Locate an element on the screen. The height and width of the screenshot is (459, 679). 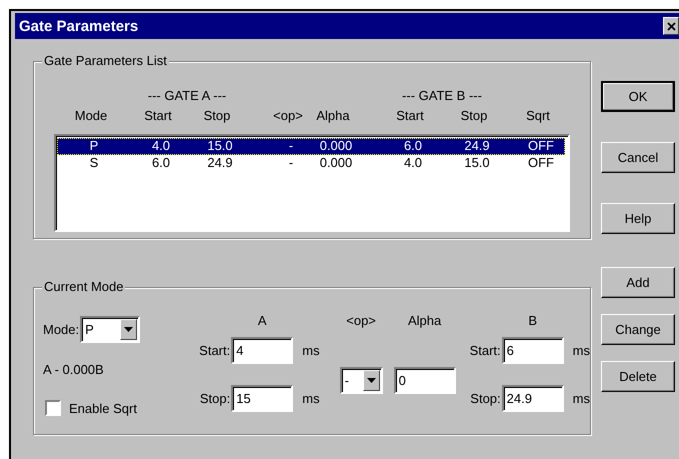
operator-dropdown: - is located at coordinates (361, 380).